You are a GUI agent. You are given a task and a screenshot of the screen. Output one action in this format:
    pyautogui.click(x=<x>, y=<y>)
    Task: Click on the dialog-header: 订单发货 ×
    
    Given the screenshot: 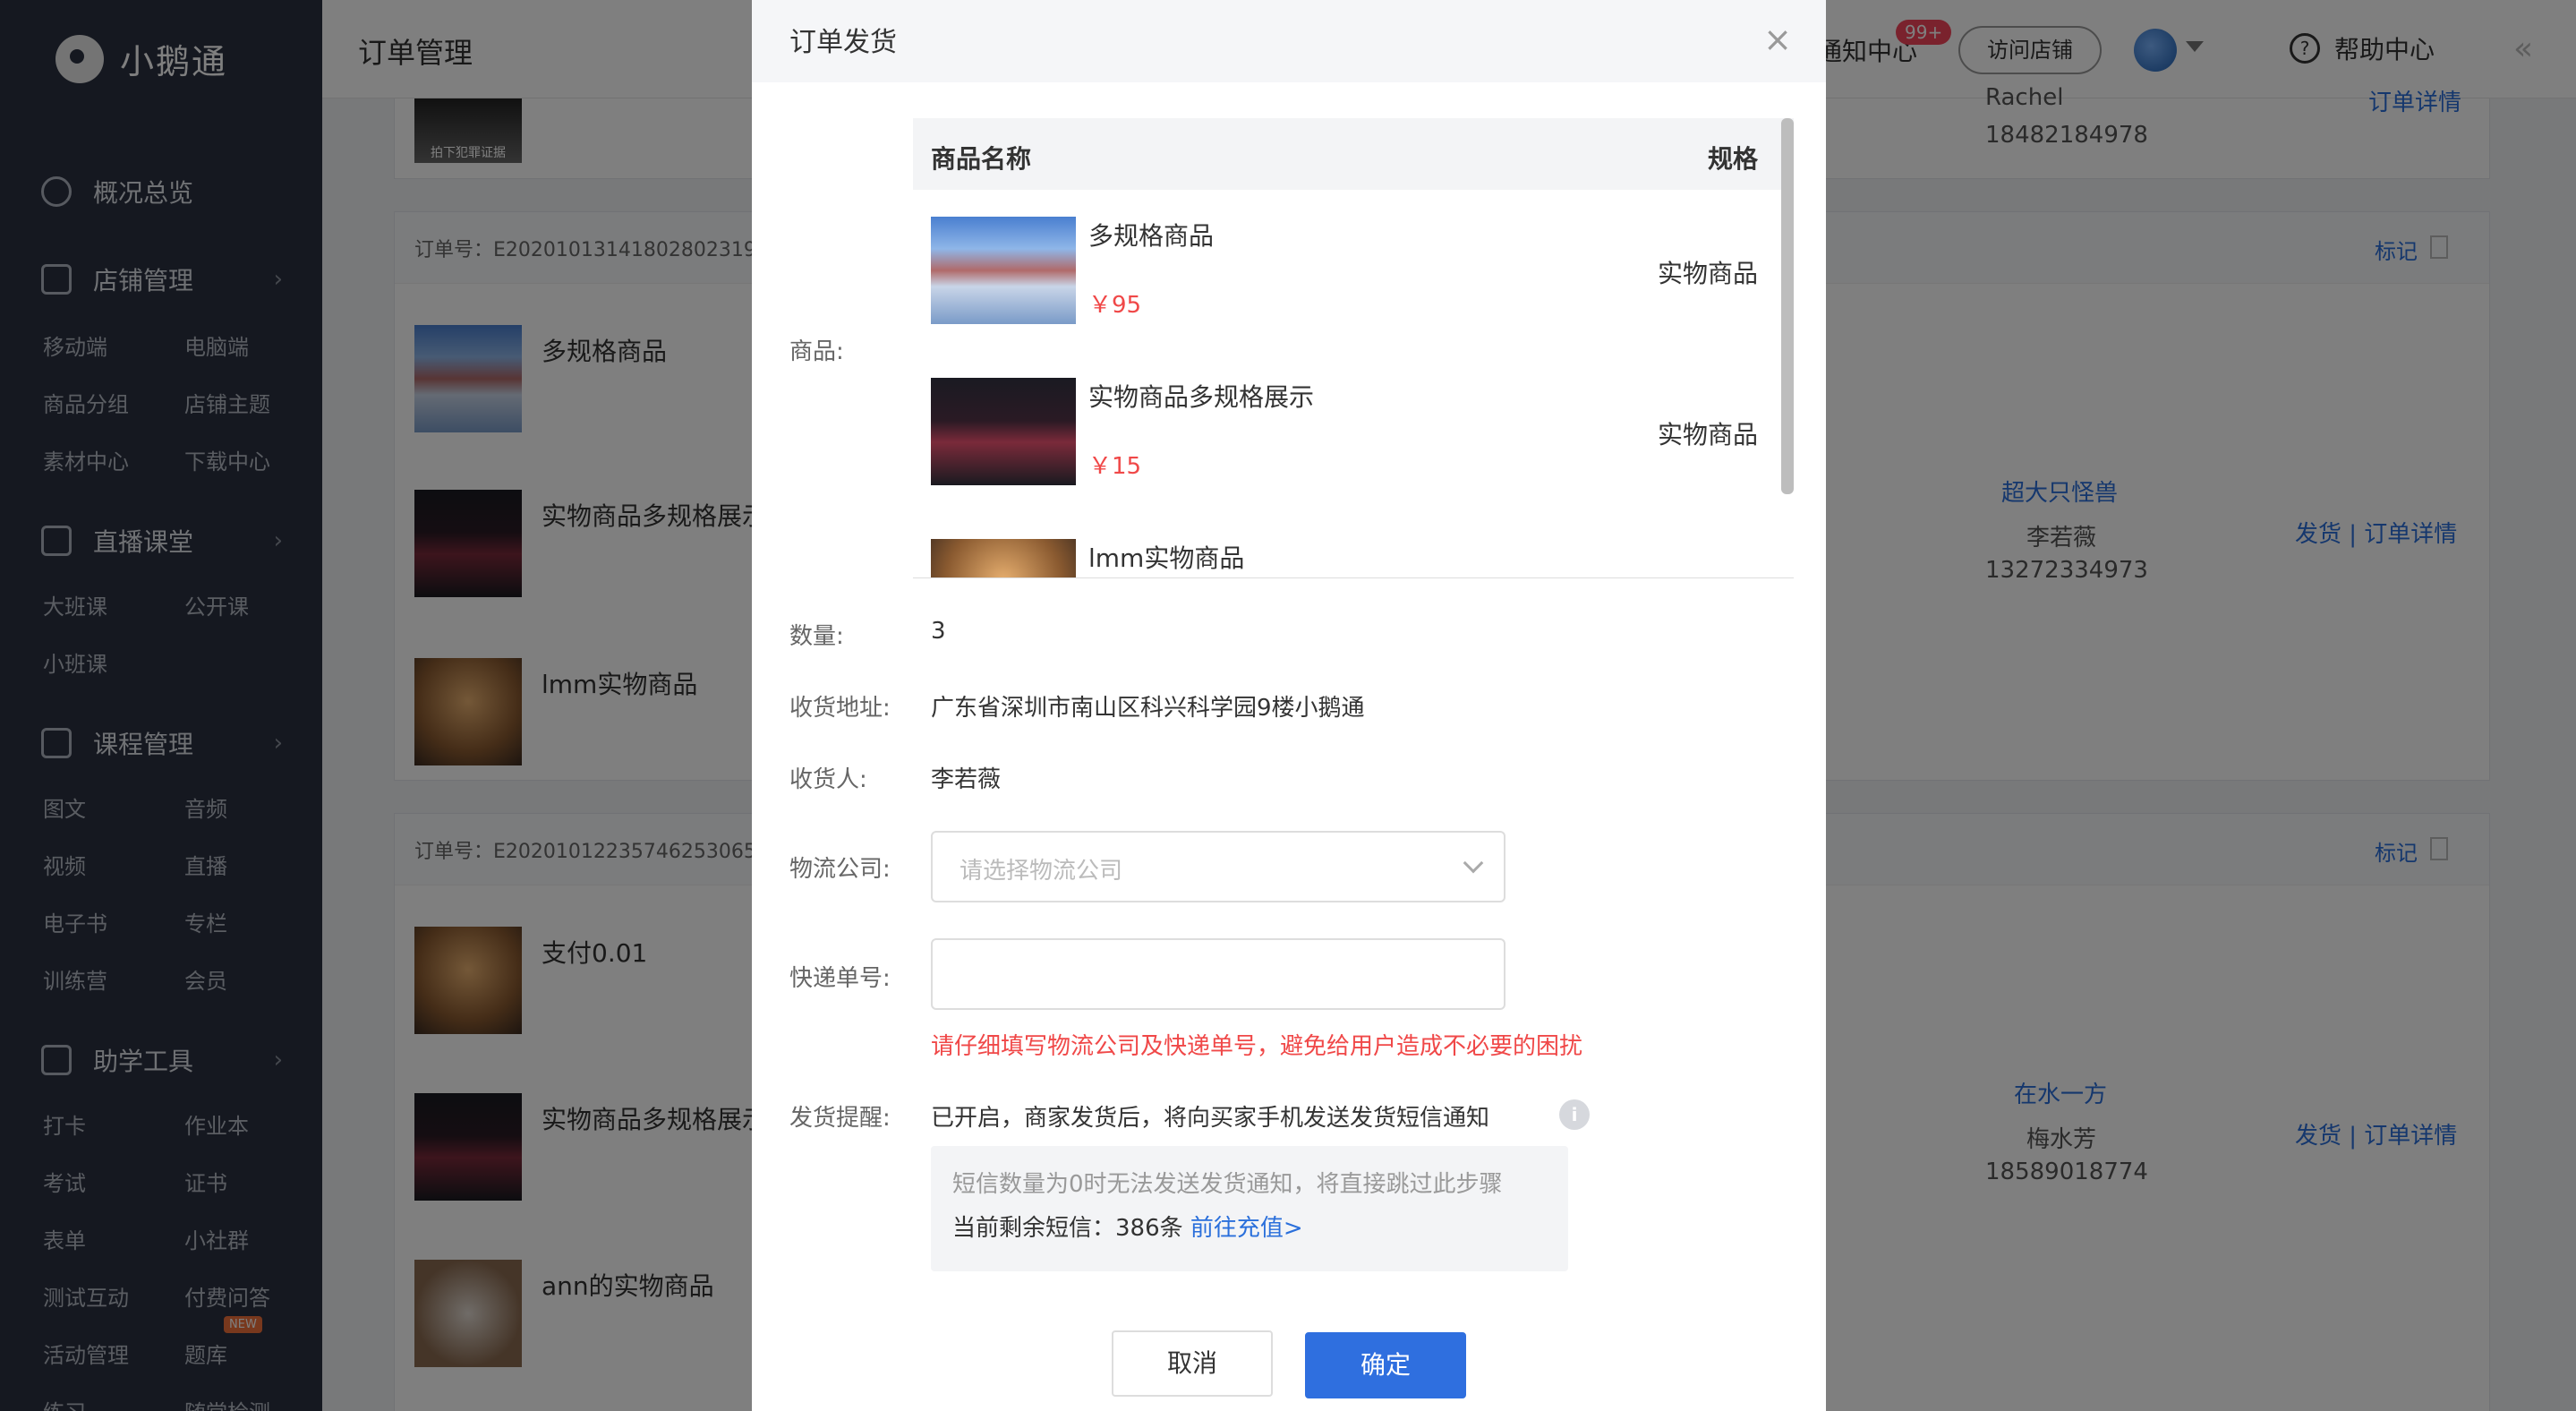 What is the action you would take?
    pyautogui.click(x=1289, y=41)
    